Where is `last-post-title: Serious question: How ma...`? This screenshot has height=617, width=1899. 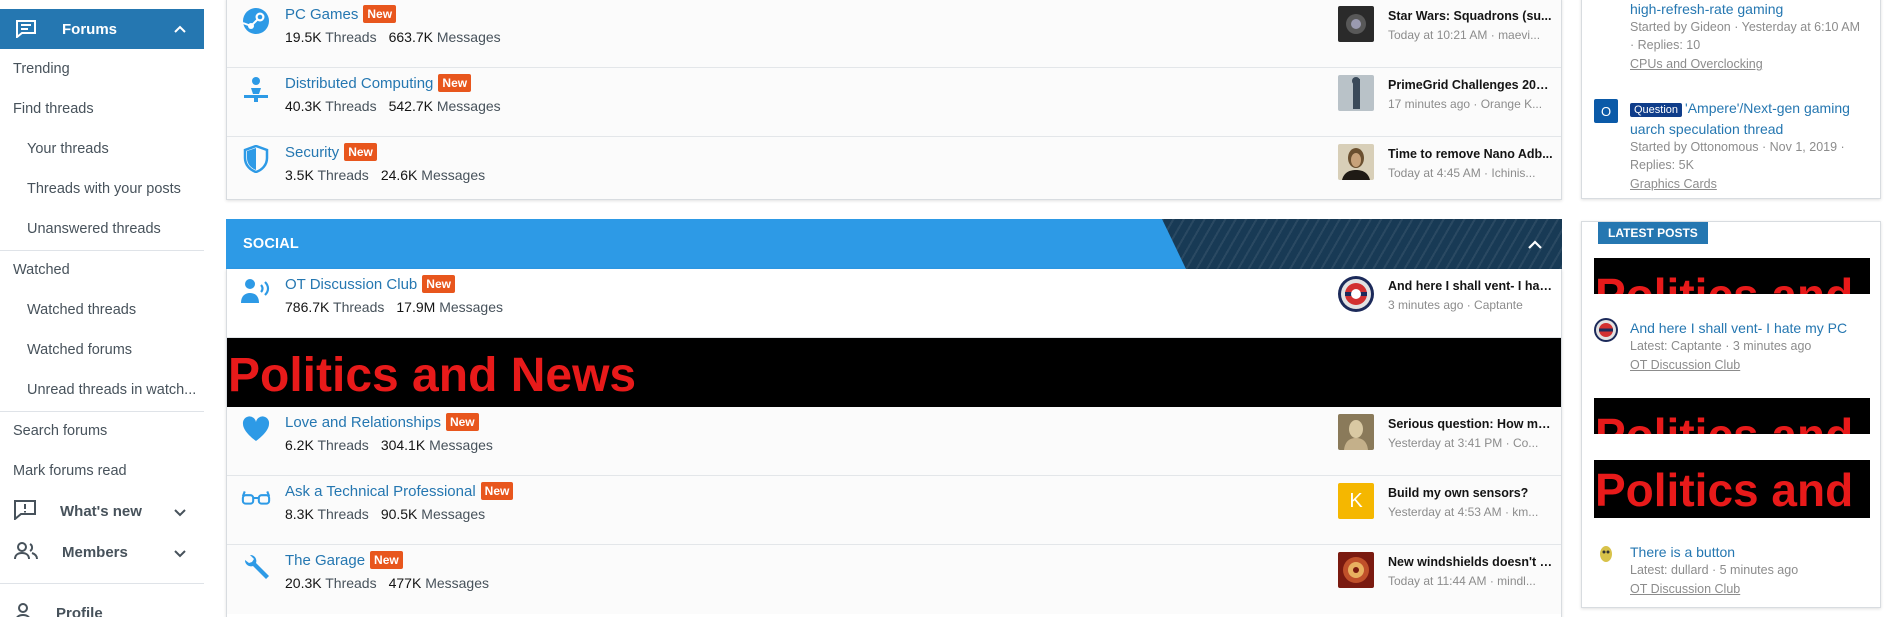 last-post-title: Serious question: How ma... is located at coordinates (1470, 424).